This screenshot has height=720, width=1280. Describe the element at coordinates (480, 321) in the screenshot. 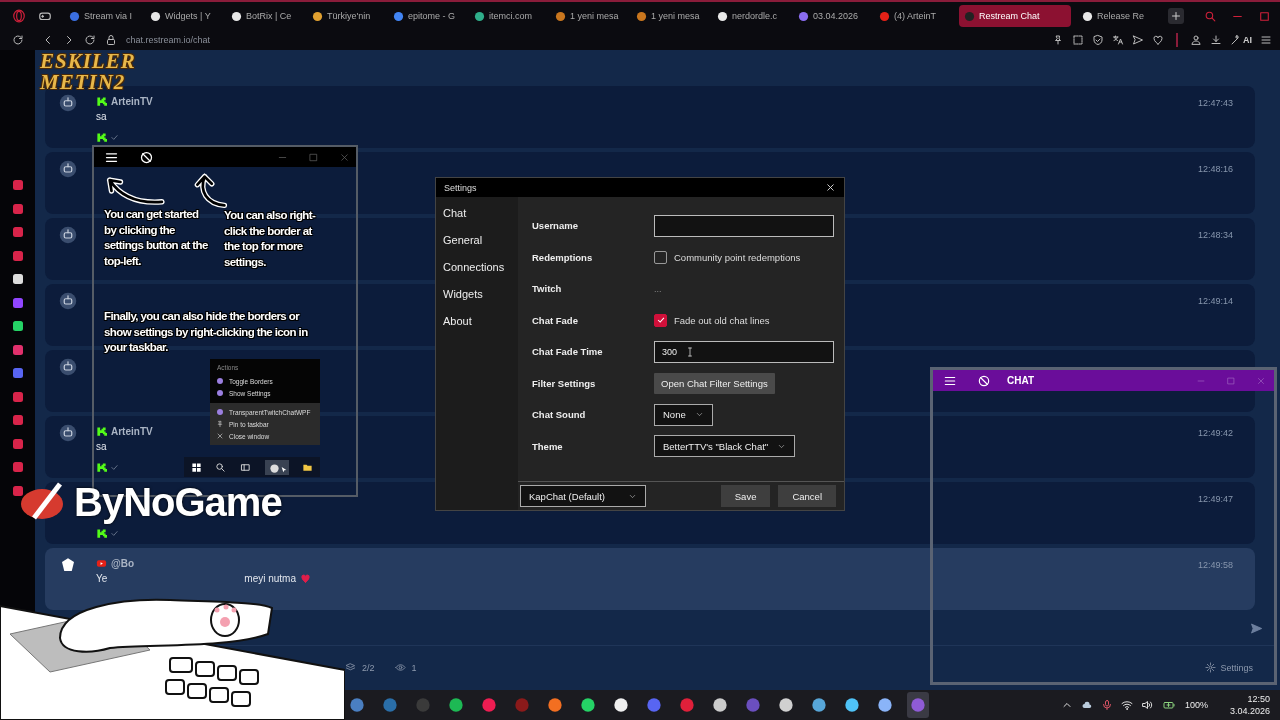

I see `nav-item: About` at that location.